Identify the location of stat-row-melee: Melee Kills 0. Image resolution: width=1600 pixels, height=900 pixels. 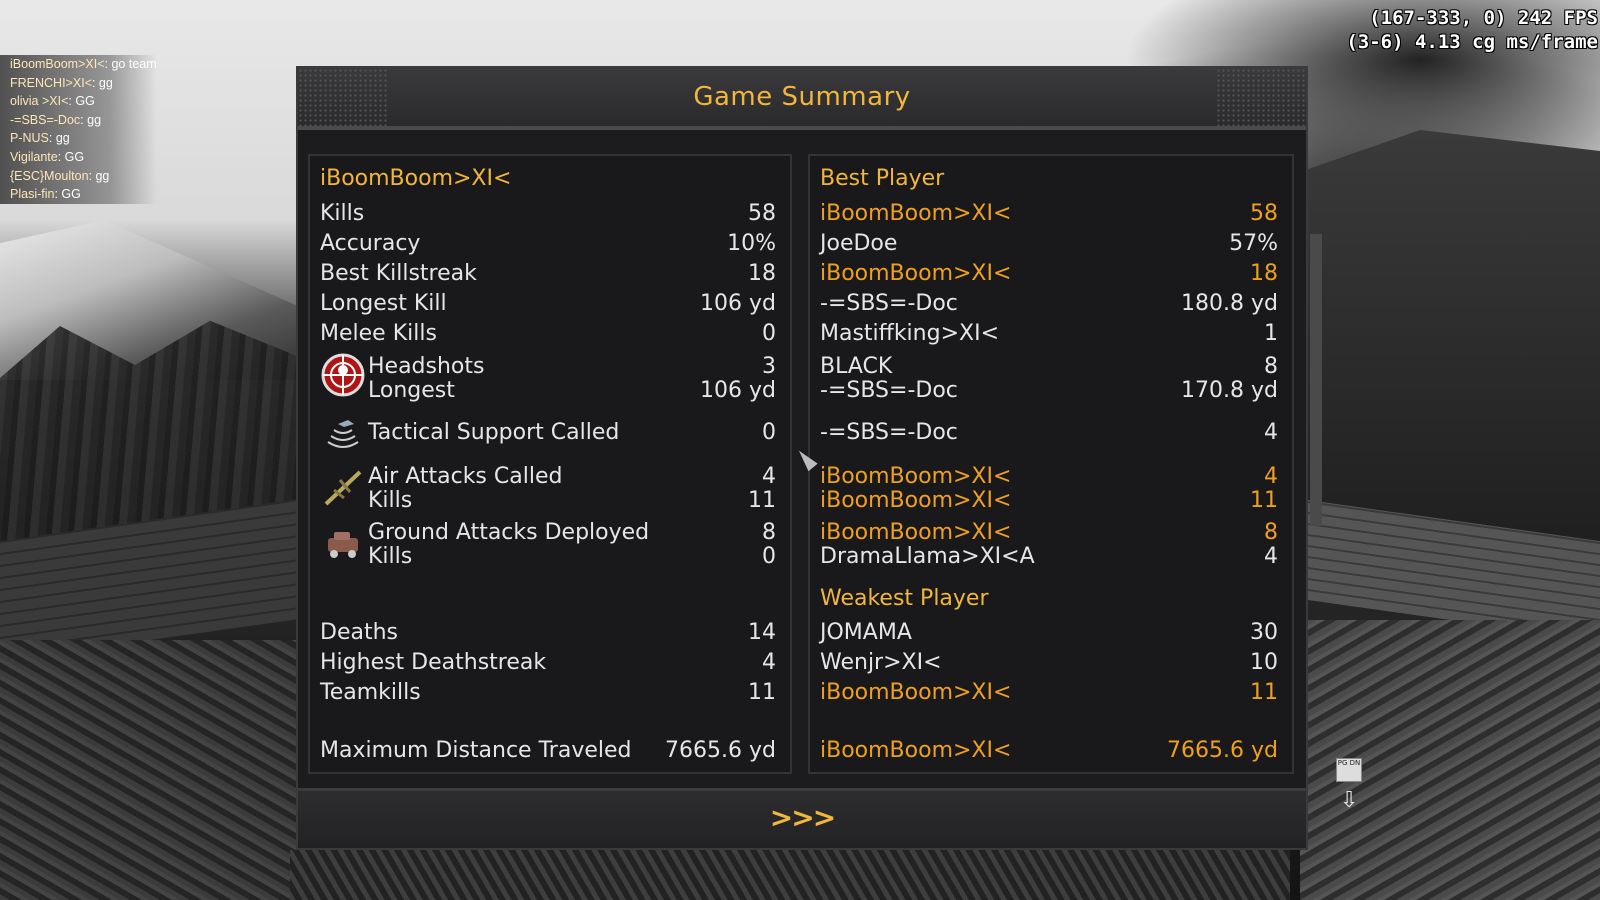
(550, 334).